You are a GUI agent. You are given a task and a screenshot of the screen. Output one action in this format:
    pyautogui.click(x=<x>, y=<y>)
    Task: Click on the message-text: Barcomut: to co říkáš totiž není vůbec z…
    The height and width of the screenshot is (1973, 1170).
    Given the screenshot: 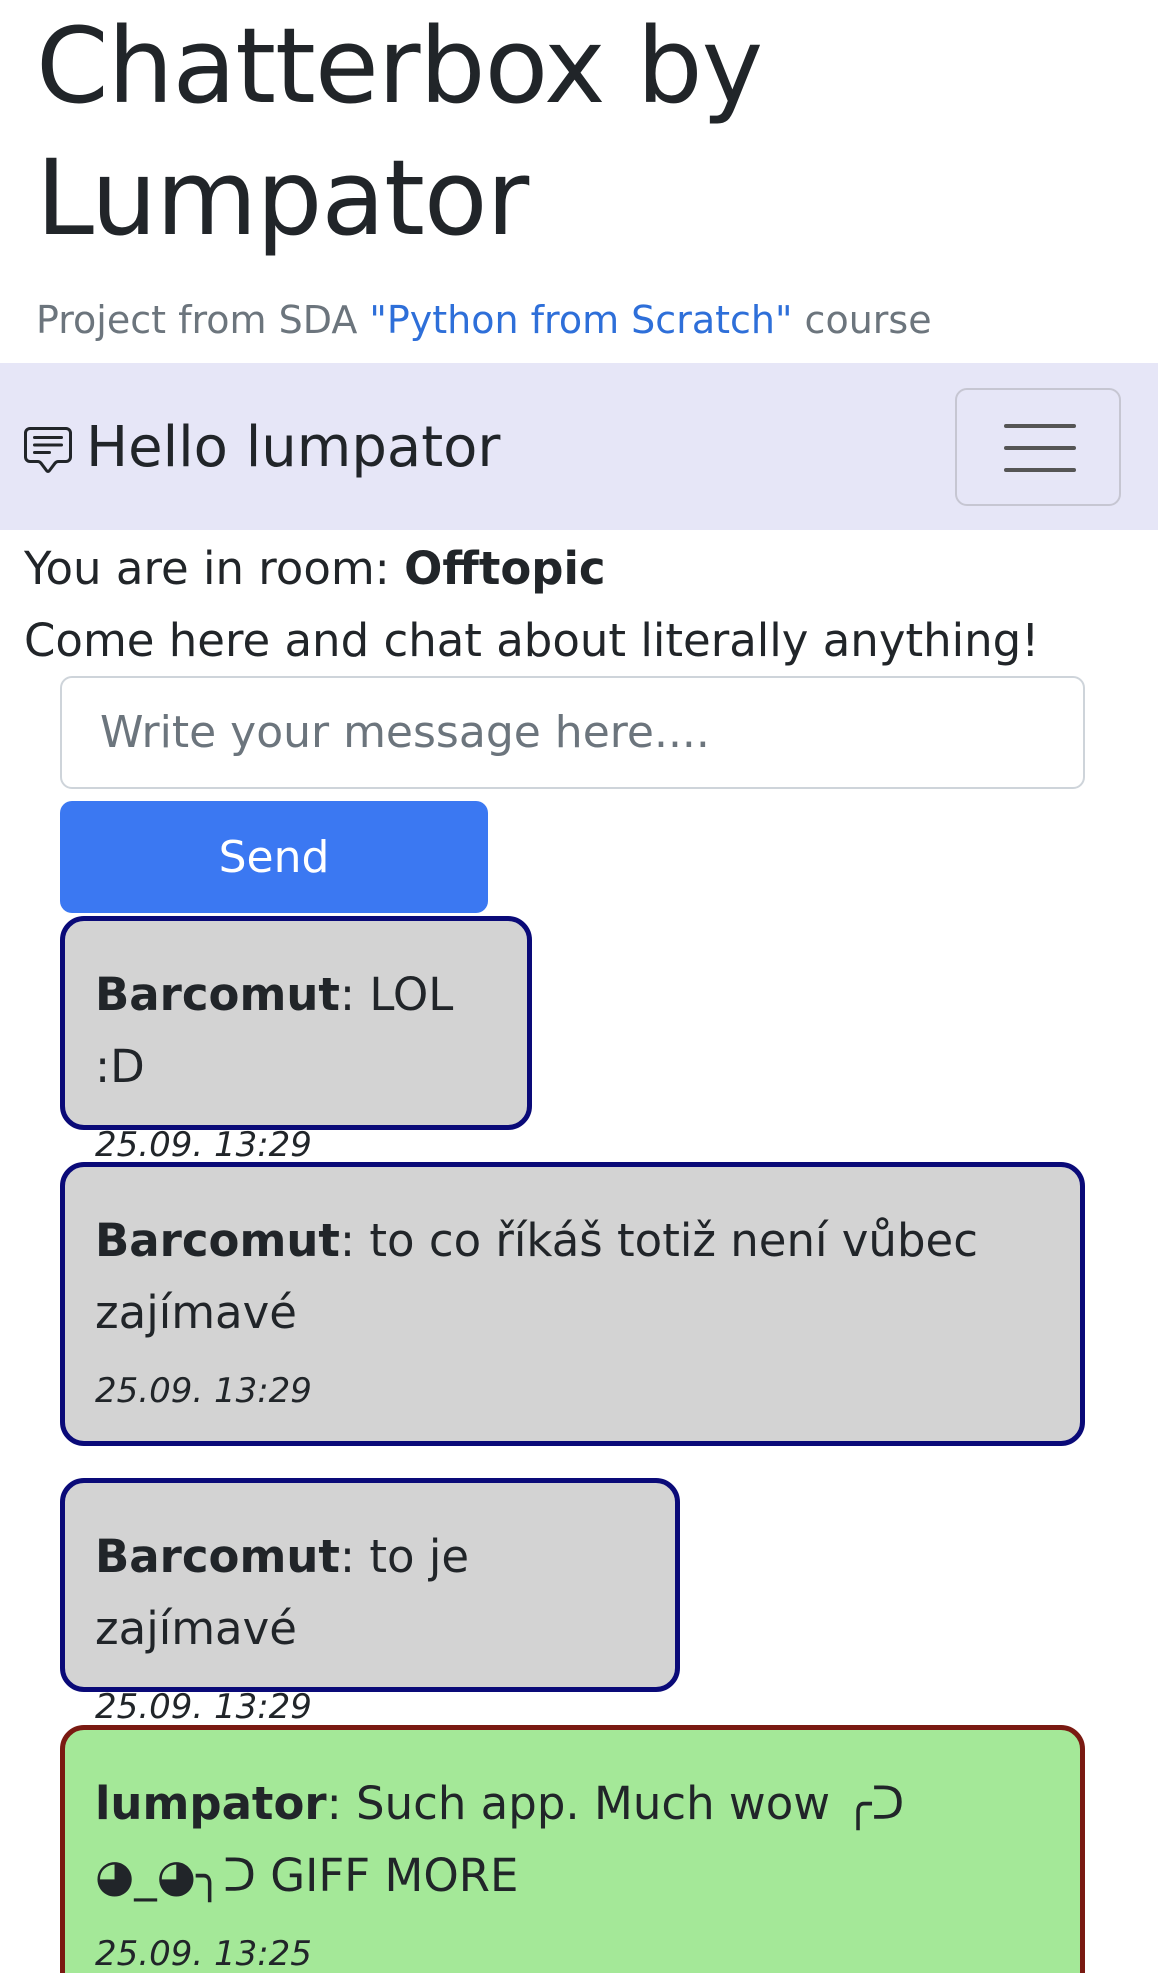 What is the action you would take?
    pyautogui.click(x=536, y=1276)
    